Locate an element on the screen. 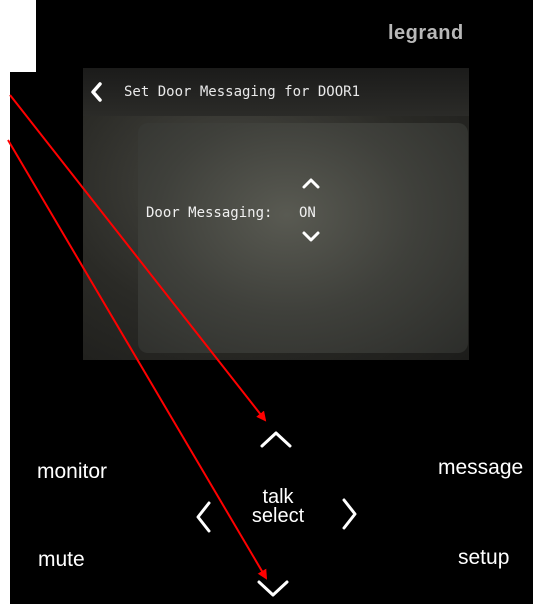 Image resolution: width=545 pixels, height=604 pixels. monitor-button: monitor is located at coordinates (72, 472).